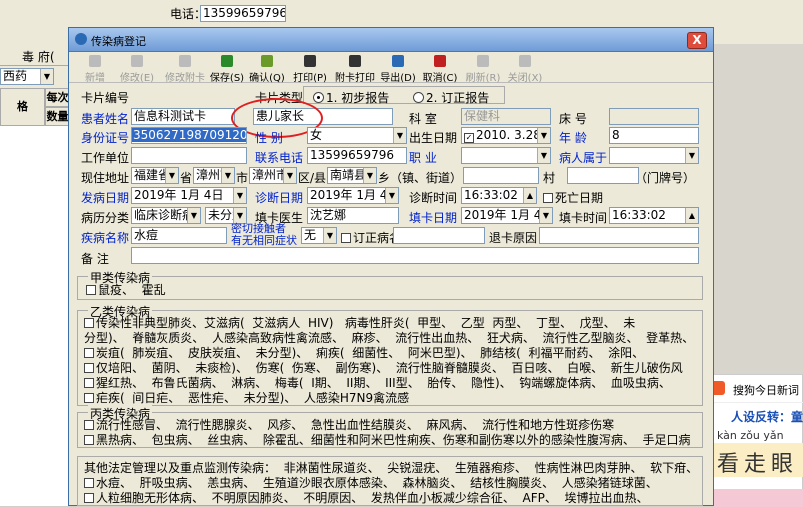 This screenshot has height=507, width=803. I want to click on fill-time-input: 16:33:02 ▲, so click(654, 215).